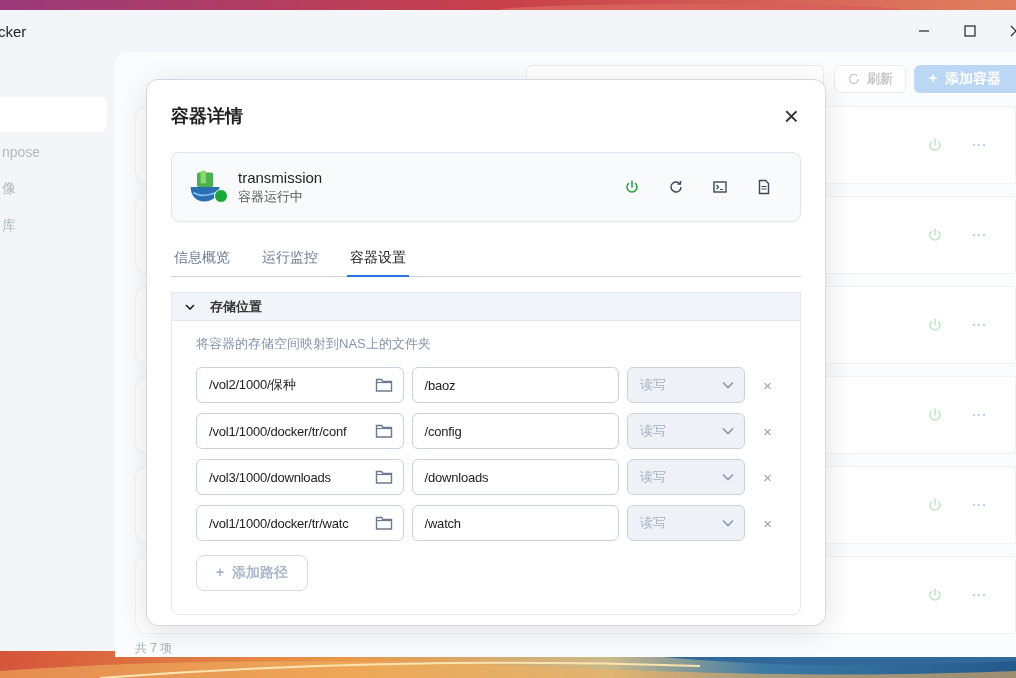 The width and height of the screenshot is (1016, 678). What do you see at coordinates (970, 31) in the screenshot?
I see `maximize-icon` at bounding box center [970, 31].